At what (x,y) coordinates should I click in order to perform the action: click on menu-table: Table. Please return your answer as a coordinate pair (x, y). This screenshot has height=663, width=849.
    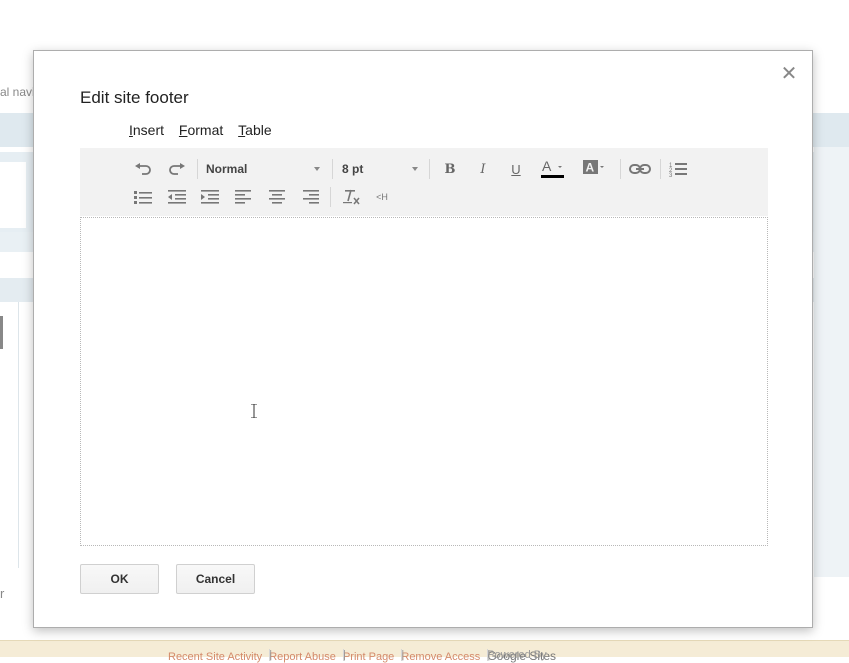
    Looking at the image, I should click on (254, 130).